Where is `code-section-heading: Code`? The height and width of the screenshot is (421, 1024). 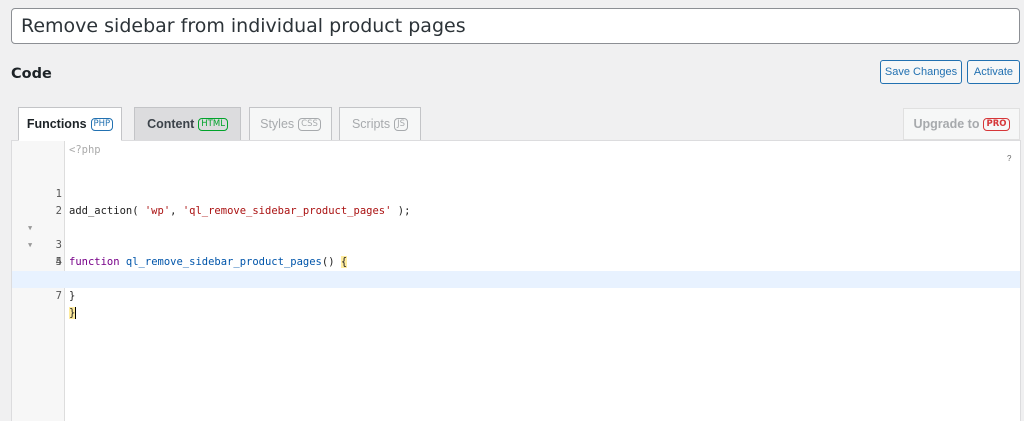 code-section-heading: Code is located at coordinates (31, 74).